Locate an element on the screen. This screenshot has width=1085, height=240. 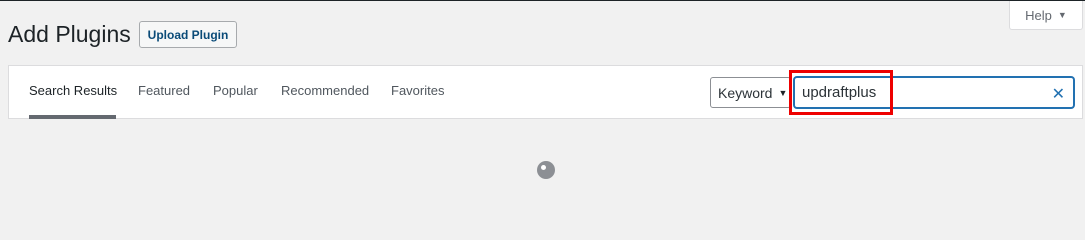
tab-featured: Featured is located at coordinates (164, 90).